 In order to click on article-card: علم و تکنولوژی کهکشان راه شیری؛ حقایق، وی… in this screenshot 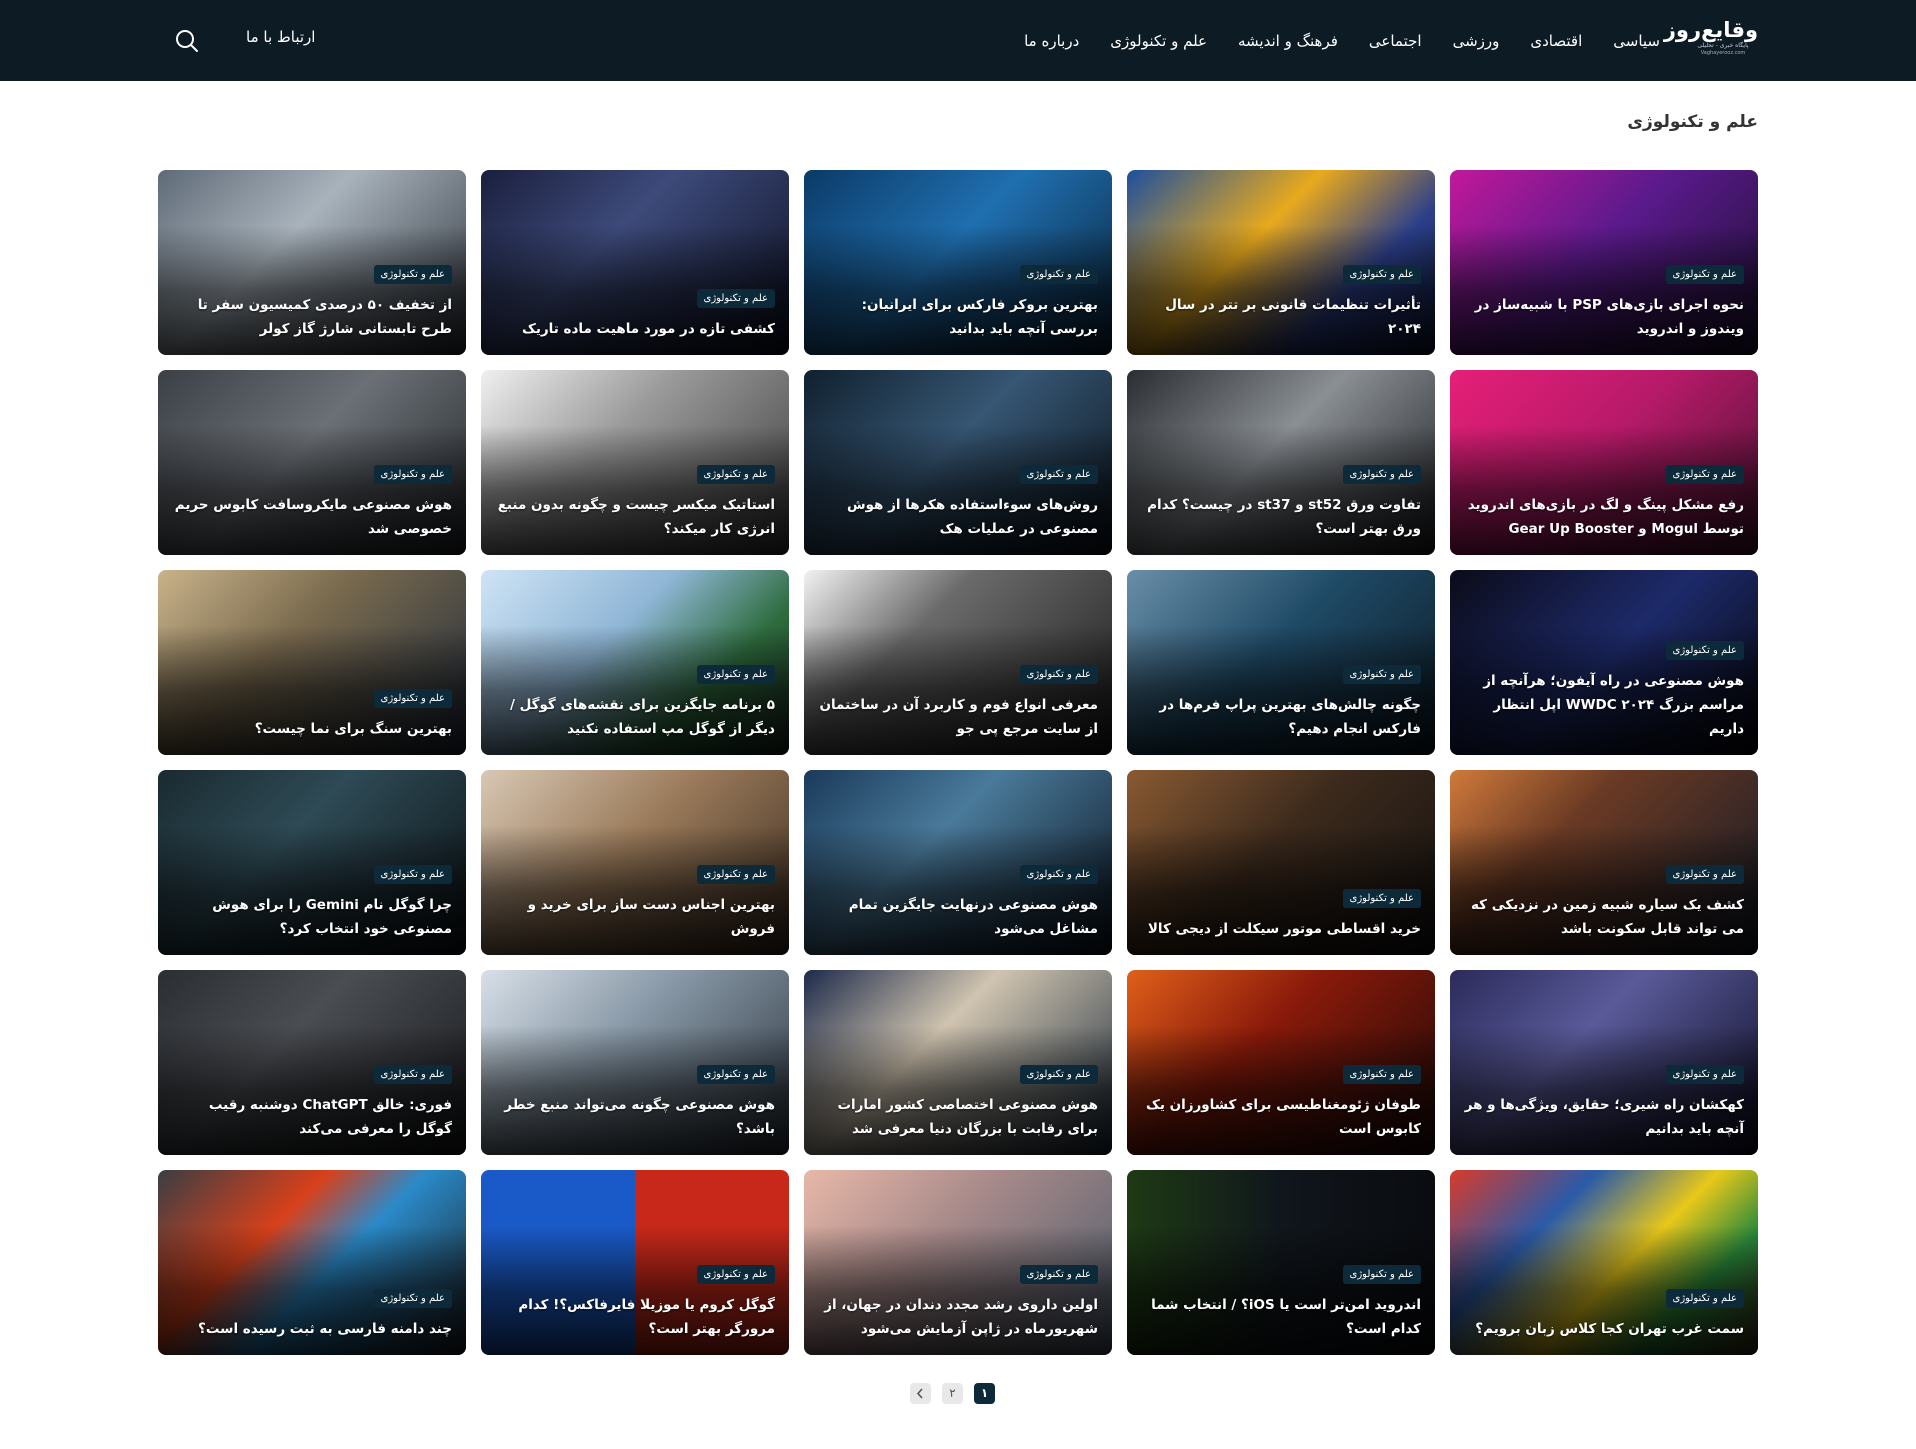, I will do `click(1604, 1062)`.